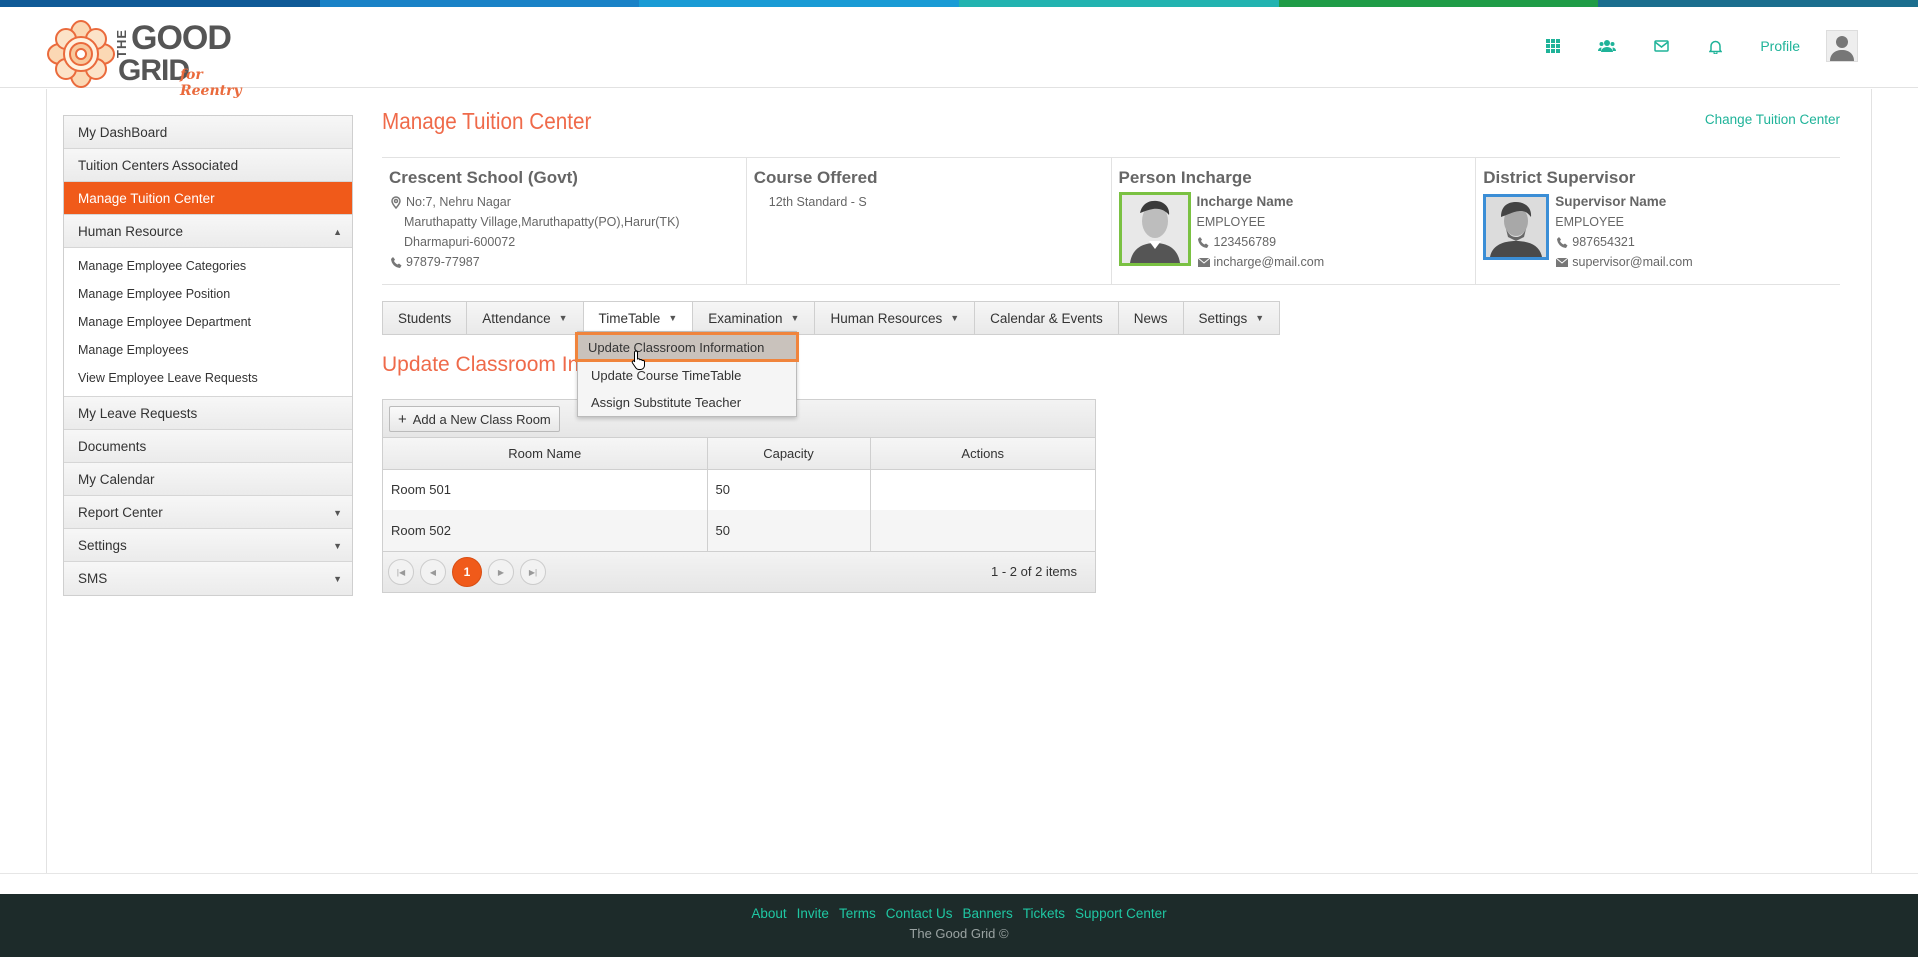 This screenshot has height=957, width=1918. Describe the element at coordinates (120, 512) in the screenshot. I see `sidebar-item-label: Report Center` at that location.